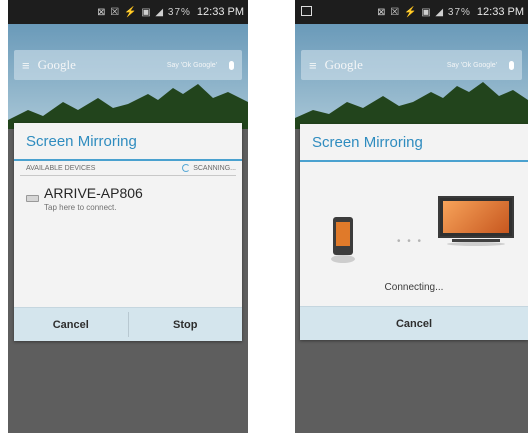 This screenshot has width=528, height=433. What do you see at coordinates (186, 324) in the screenshot?
I see `stop-button: Stop` at bounding box center [186, 324].